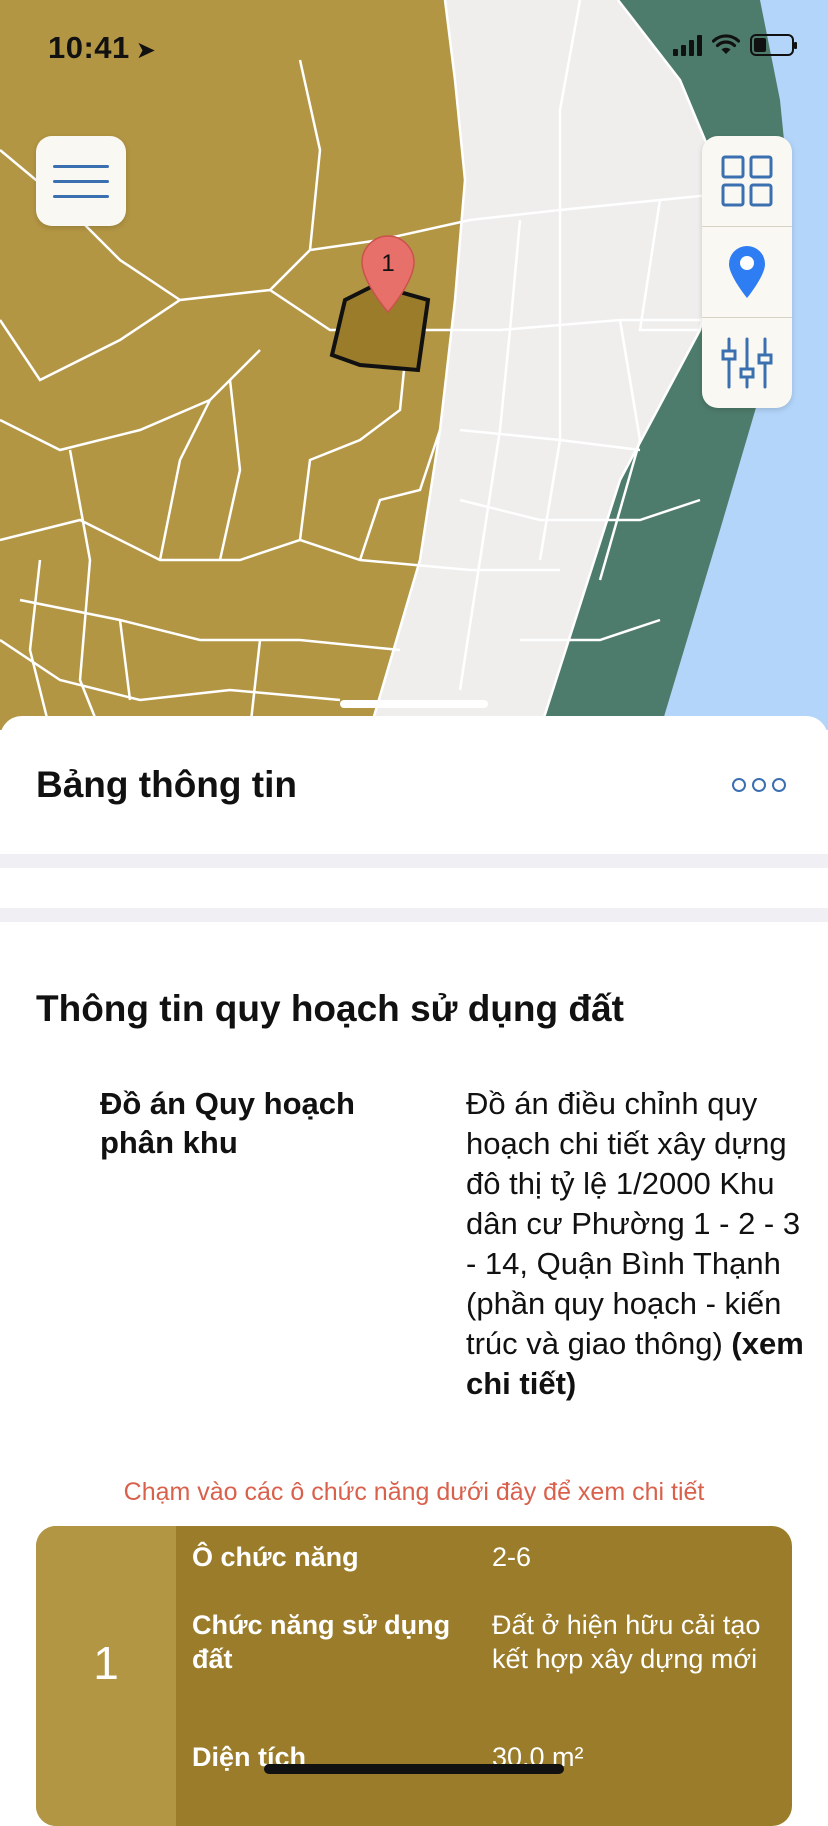  I want to click on menu-button, so click(81, 181).